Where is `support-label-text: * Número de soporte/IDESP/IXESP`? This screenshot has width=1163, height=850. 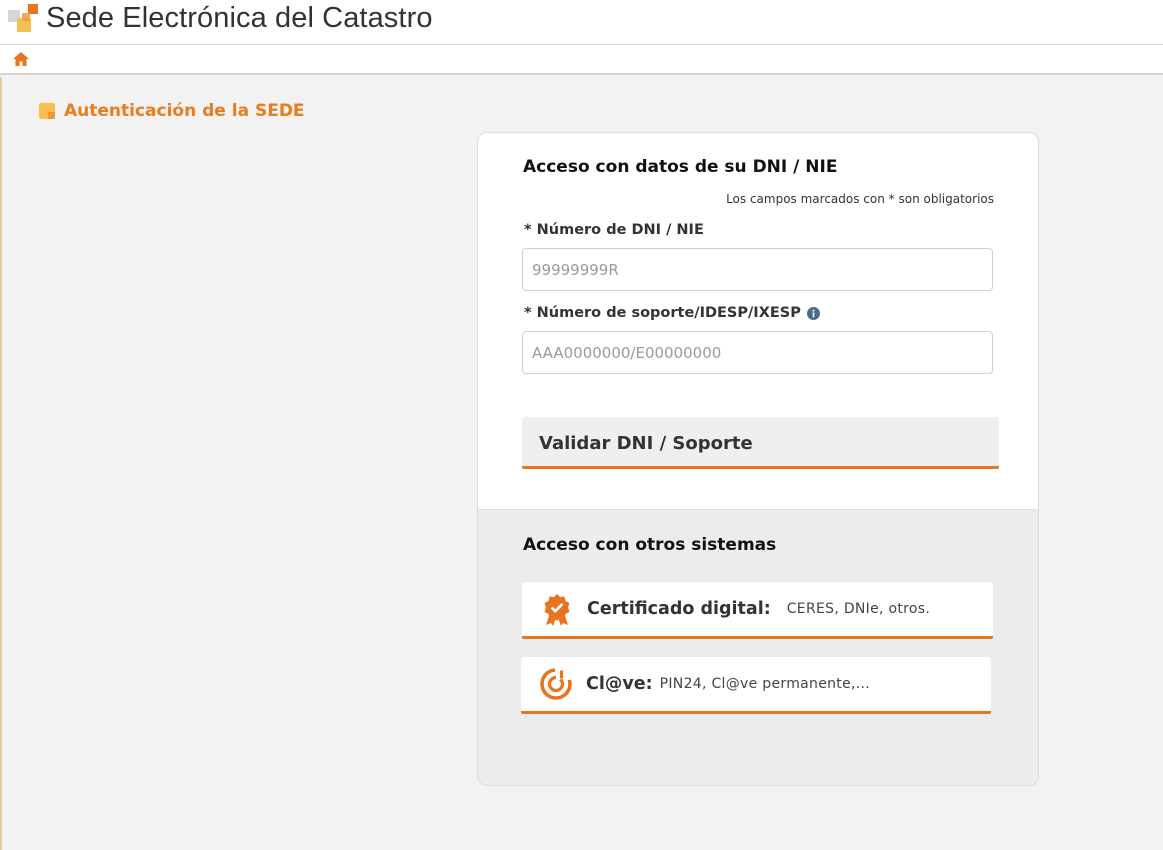 support-label-text: * Número de soporte/IDESP/IXESP is located at coordinates (662, 313).